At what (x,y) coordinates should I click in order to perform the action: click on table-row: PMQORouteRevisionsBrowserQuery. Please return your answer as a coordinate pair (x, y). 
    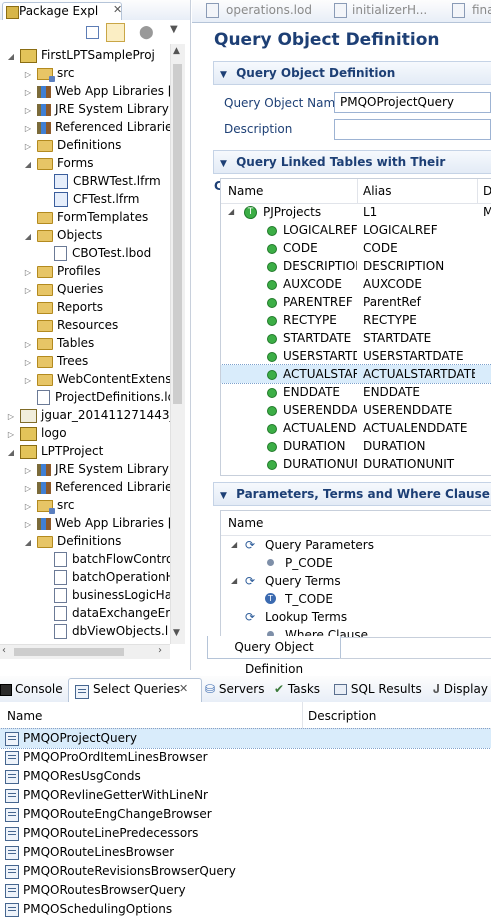
    Looking at the image, I should click on (245, 871).